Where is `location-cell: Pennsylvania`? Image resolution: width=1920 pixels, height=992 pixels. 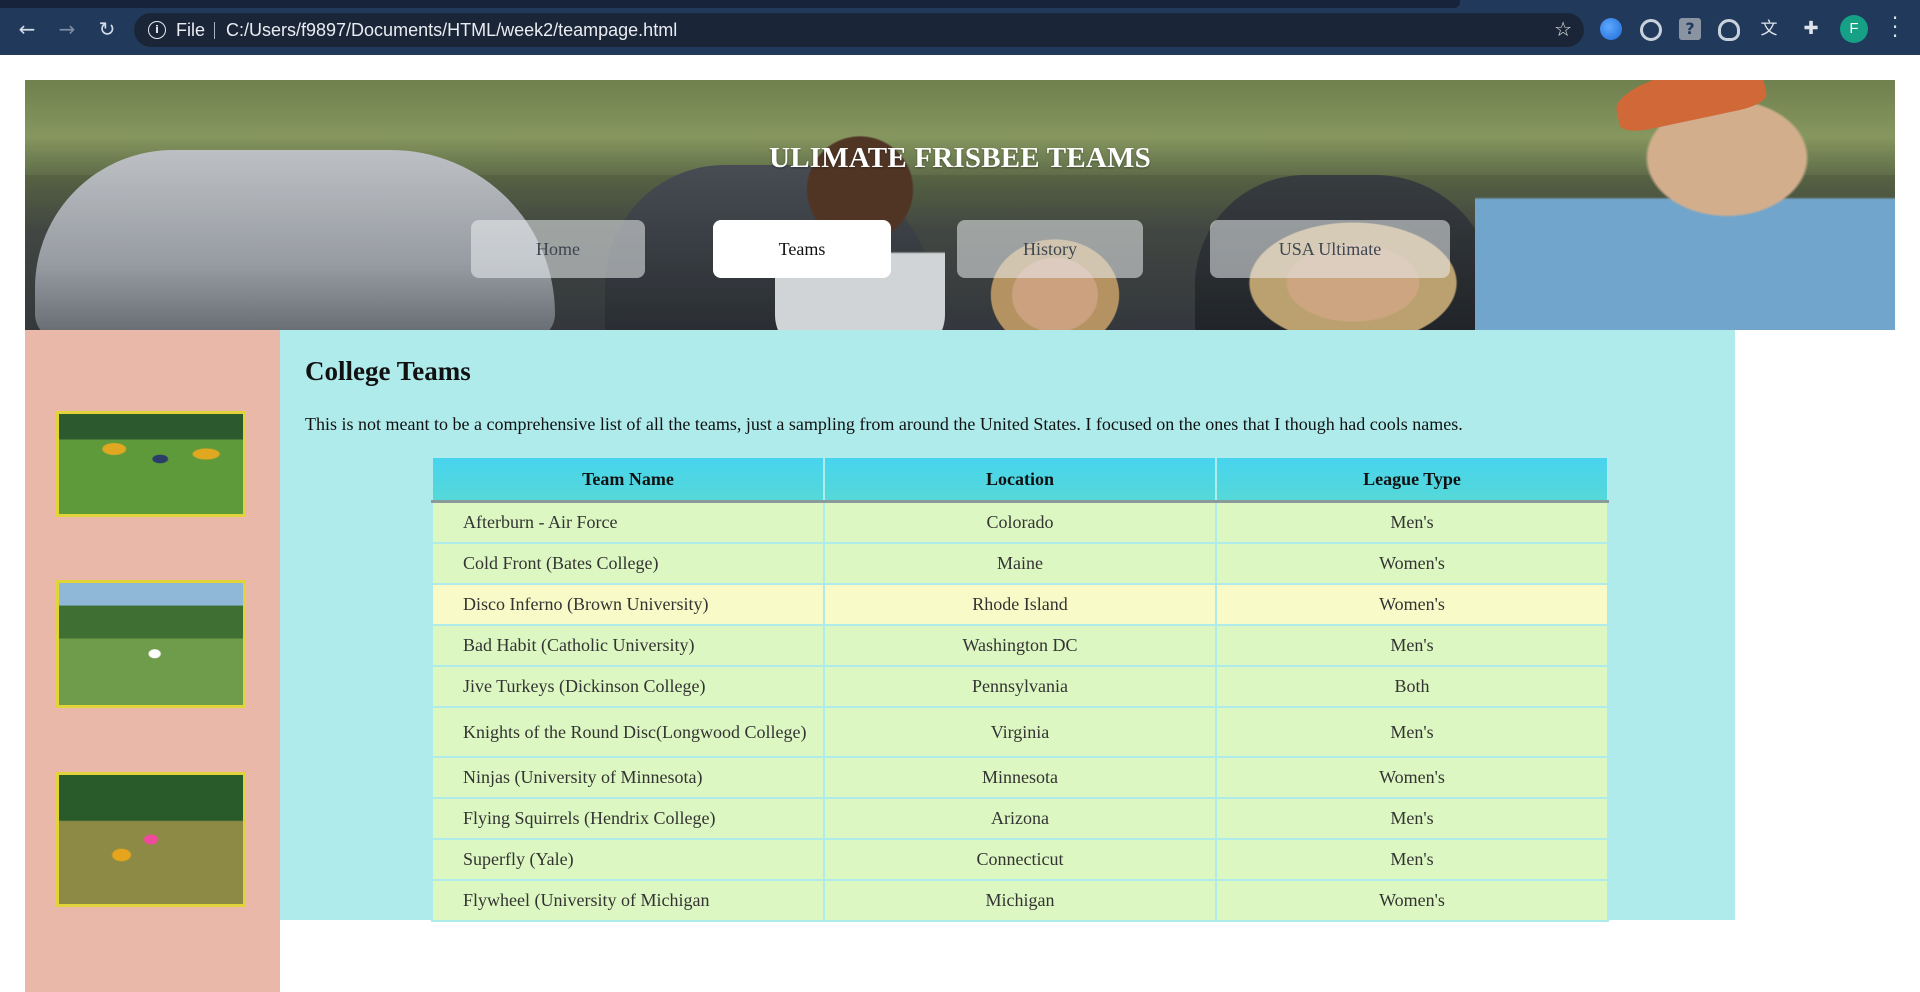 location-cell: Pennsylvania is located at coordinates (1020, 686).